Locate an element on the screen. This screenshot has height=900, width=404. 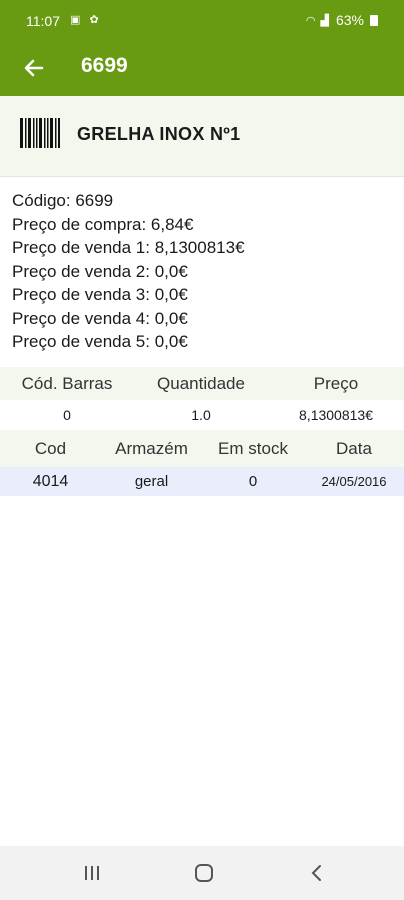
back-button is located at coordinates (34, 68).